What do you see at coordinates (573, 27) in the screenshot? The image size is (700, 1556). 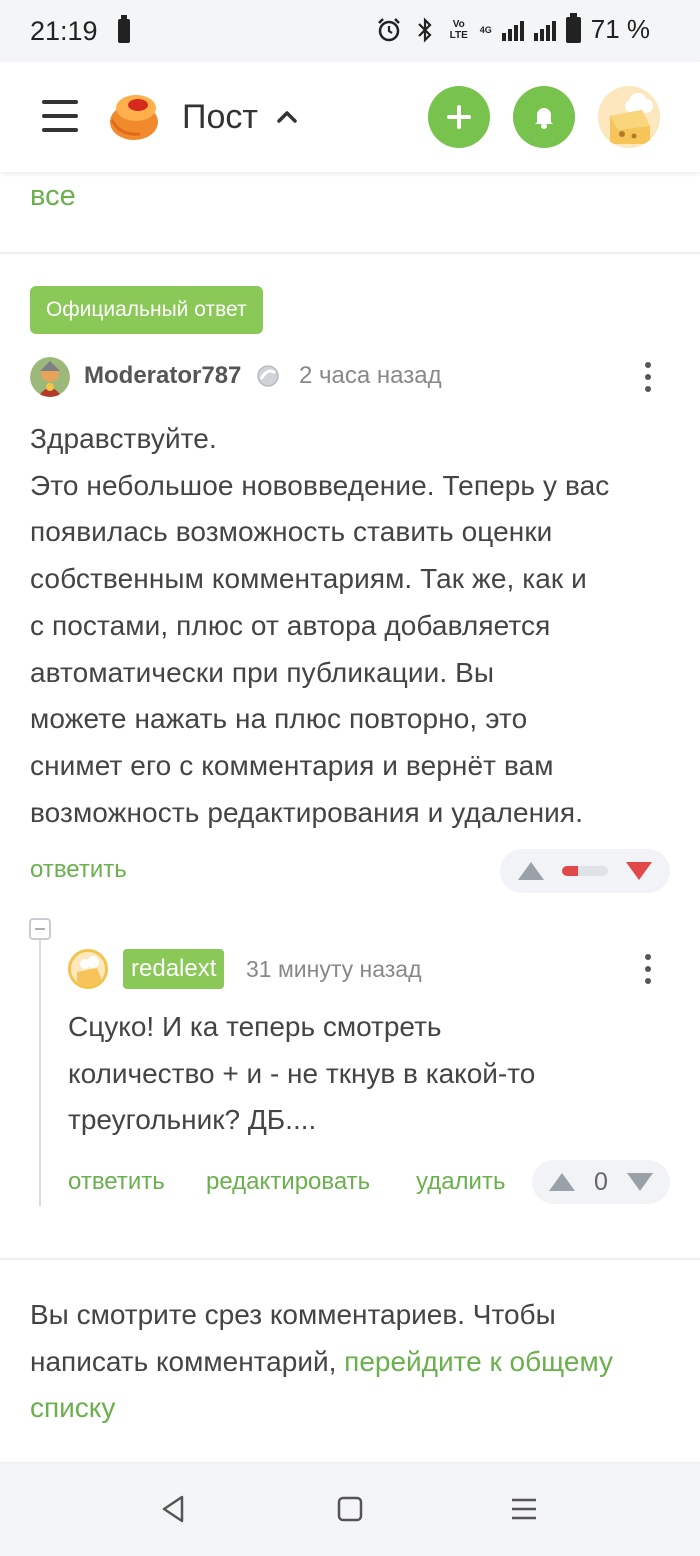 I see `battery-icon` at bounding box center [573, 27].